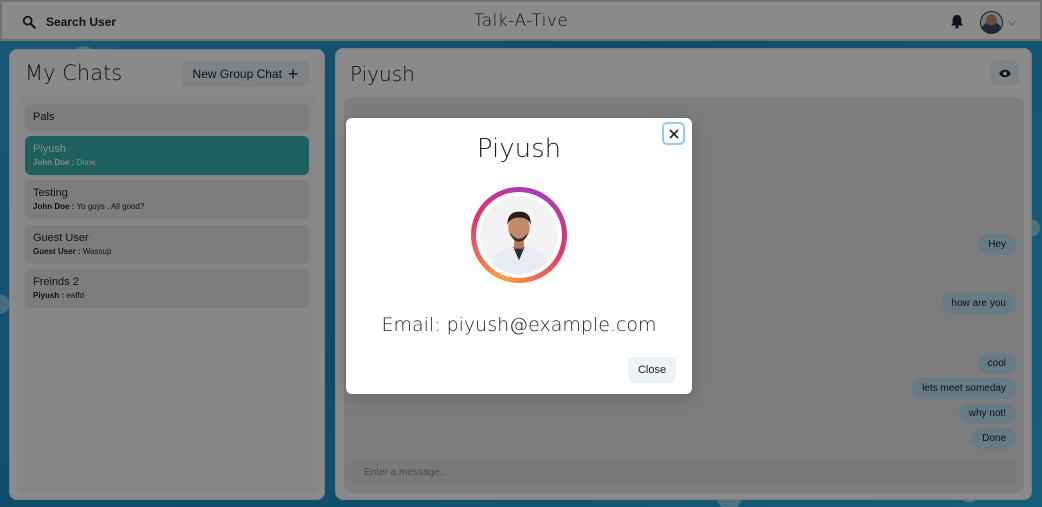 The image size is (1042, 507). Describe the element at coordinates (652, 370) in the screenshot. I see `close-button: Close` at that location.